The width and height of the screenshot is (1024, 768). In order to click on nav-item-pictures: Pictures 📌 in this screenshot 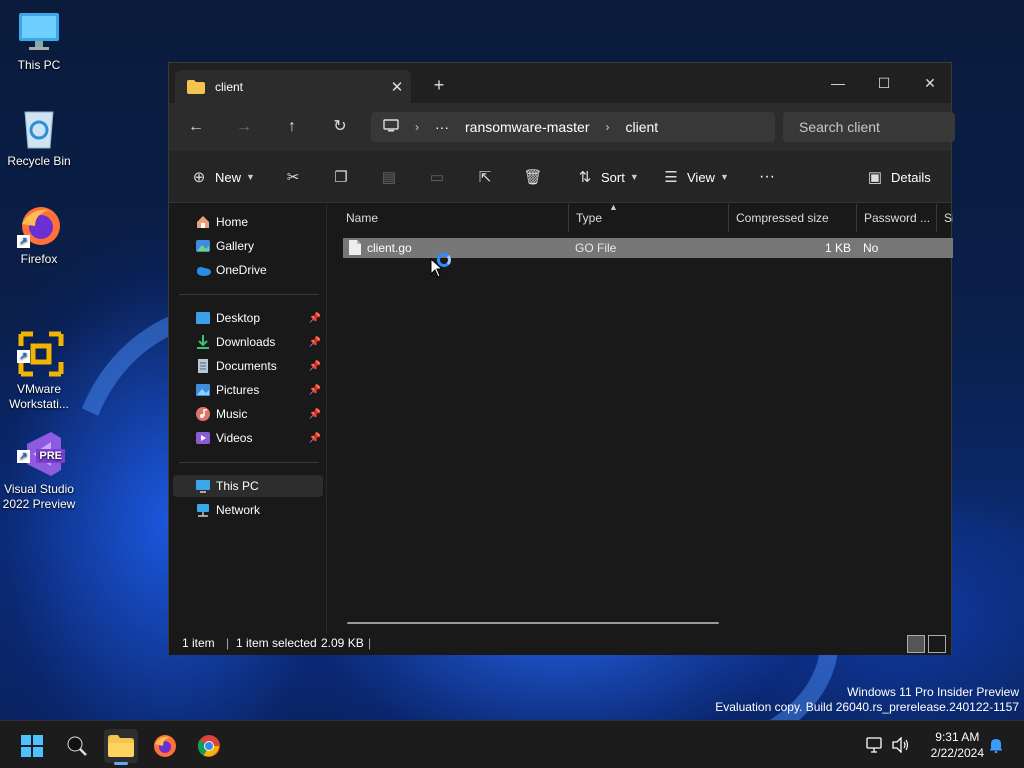, I will do `click(248, 390)`.